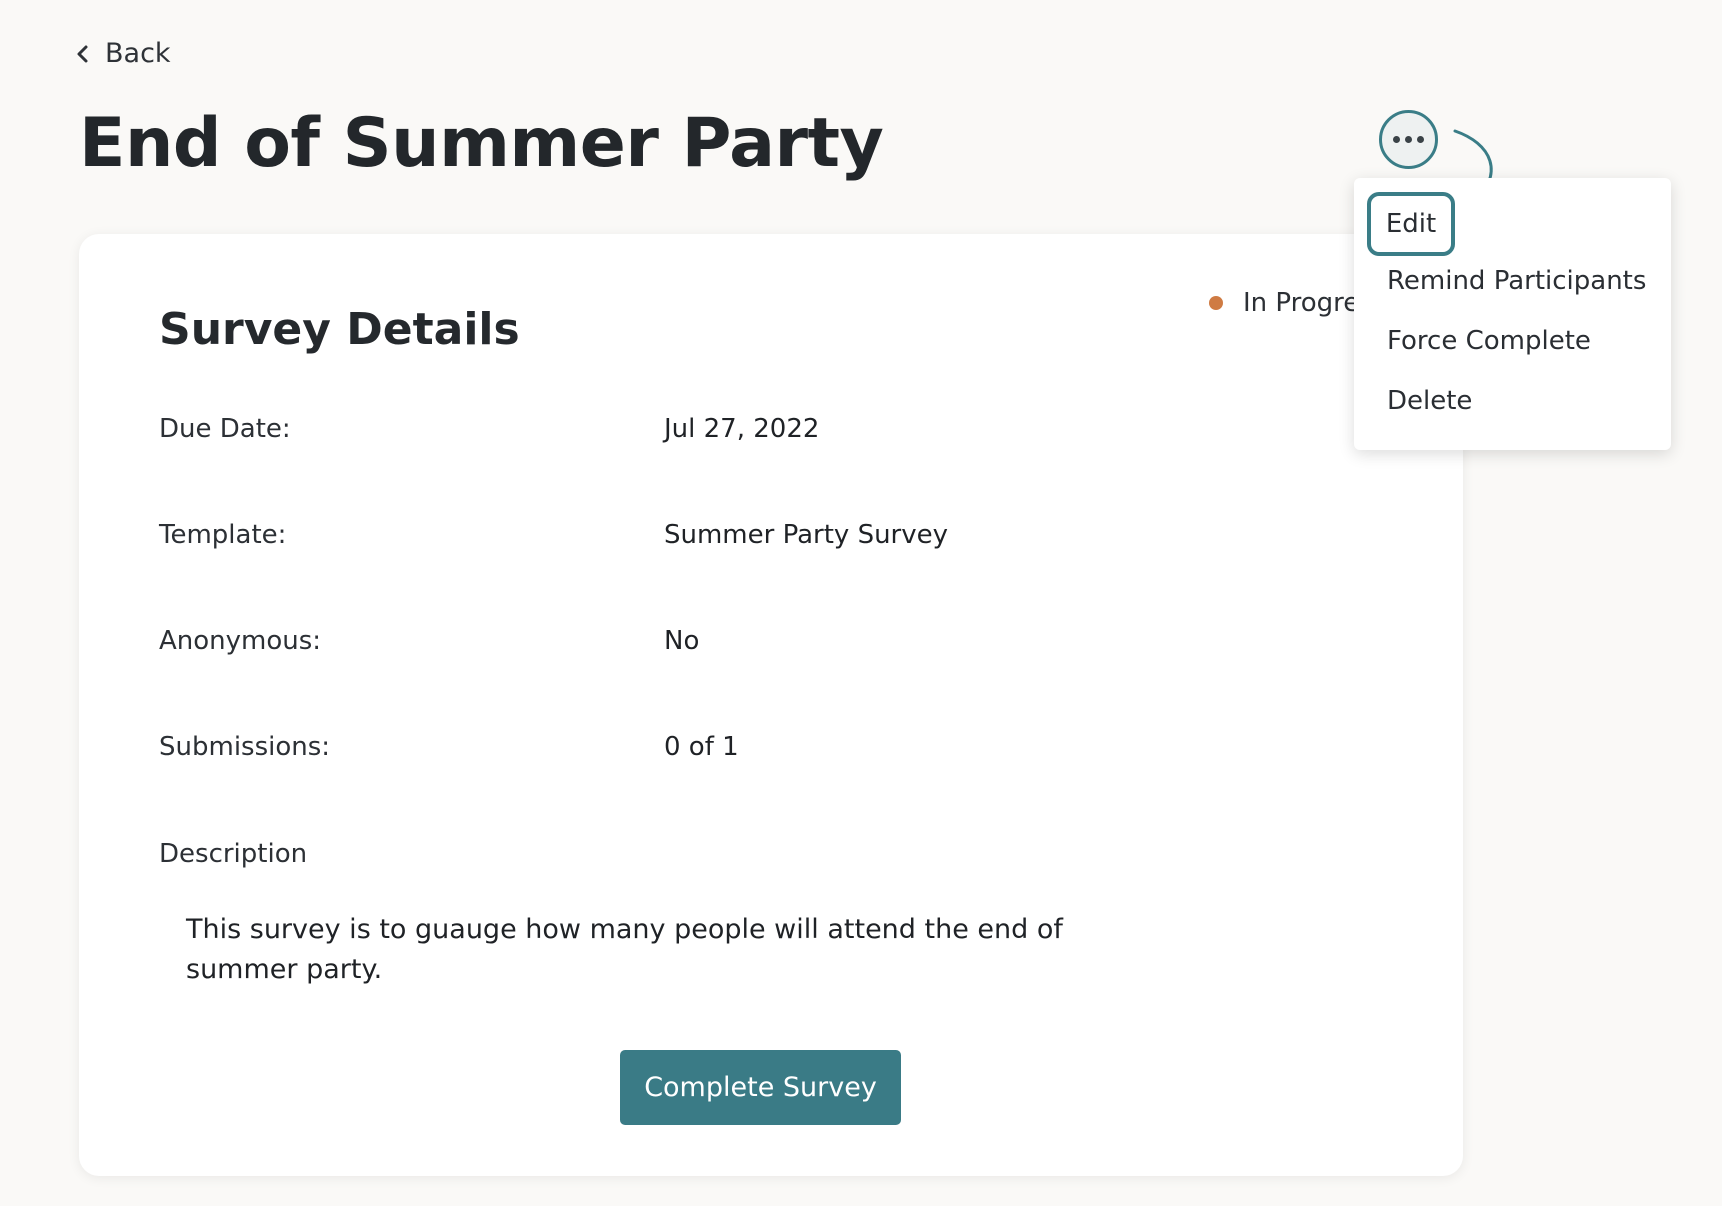  I want to click on menu-item-force-complete: Force Complete, so click(1489, 341).